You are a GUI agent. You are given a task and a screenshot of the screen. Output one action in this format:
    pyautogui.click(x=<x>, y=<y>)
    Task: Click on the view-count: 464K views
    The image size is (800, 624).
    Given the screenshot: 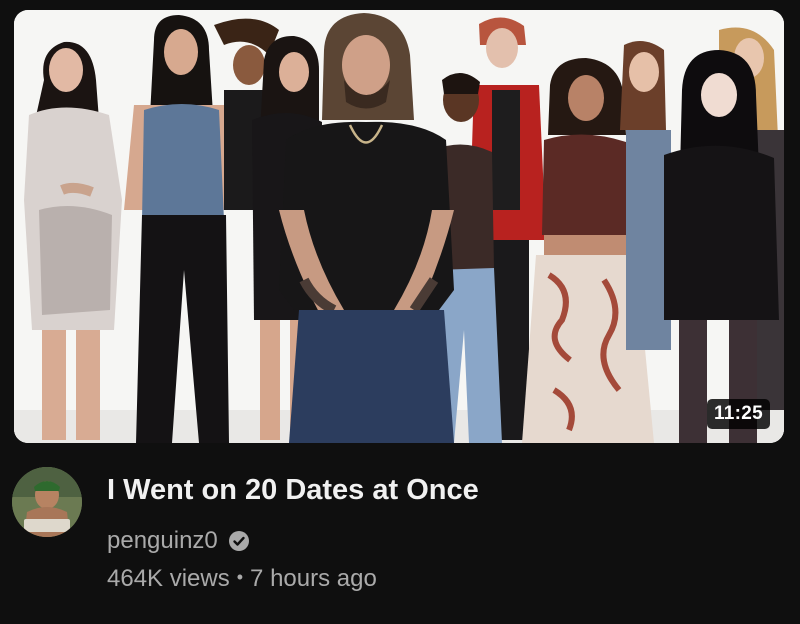 What is the action you would take?
    pyautogui.click(x=168, y=578)
    